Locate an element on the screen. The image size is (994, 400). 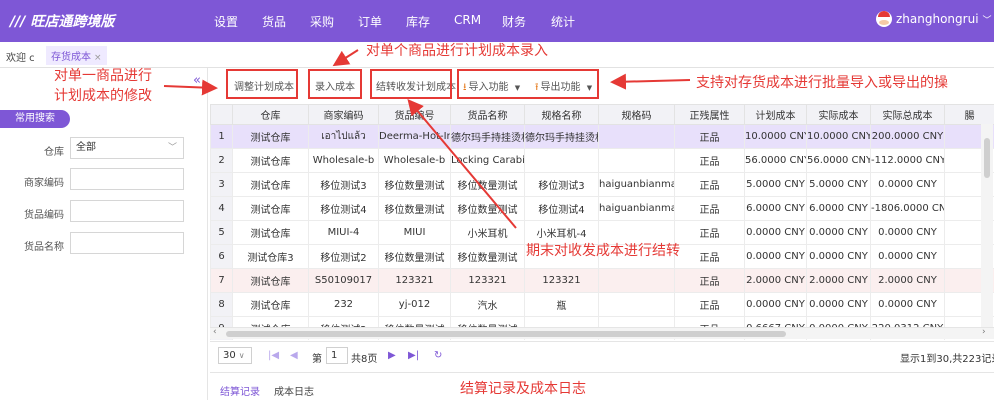
table-header-row: 仓库 商家编码 货品编号 货品名称 规格名称 规格码 正残属性 计划成本 实际成本 实际总成本腸 is located at coordinates (602, 114).